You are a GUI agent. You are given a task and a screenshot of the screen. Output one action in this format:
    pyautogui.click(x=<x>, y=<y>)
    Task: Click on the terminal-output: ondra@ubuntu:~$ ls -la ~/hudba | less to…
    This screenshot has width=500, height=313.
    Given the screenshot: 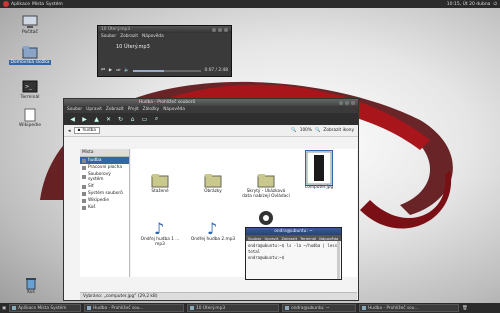 What is the action you would take?
    pyautogui.click(x=293, y=252)
    